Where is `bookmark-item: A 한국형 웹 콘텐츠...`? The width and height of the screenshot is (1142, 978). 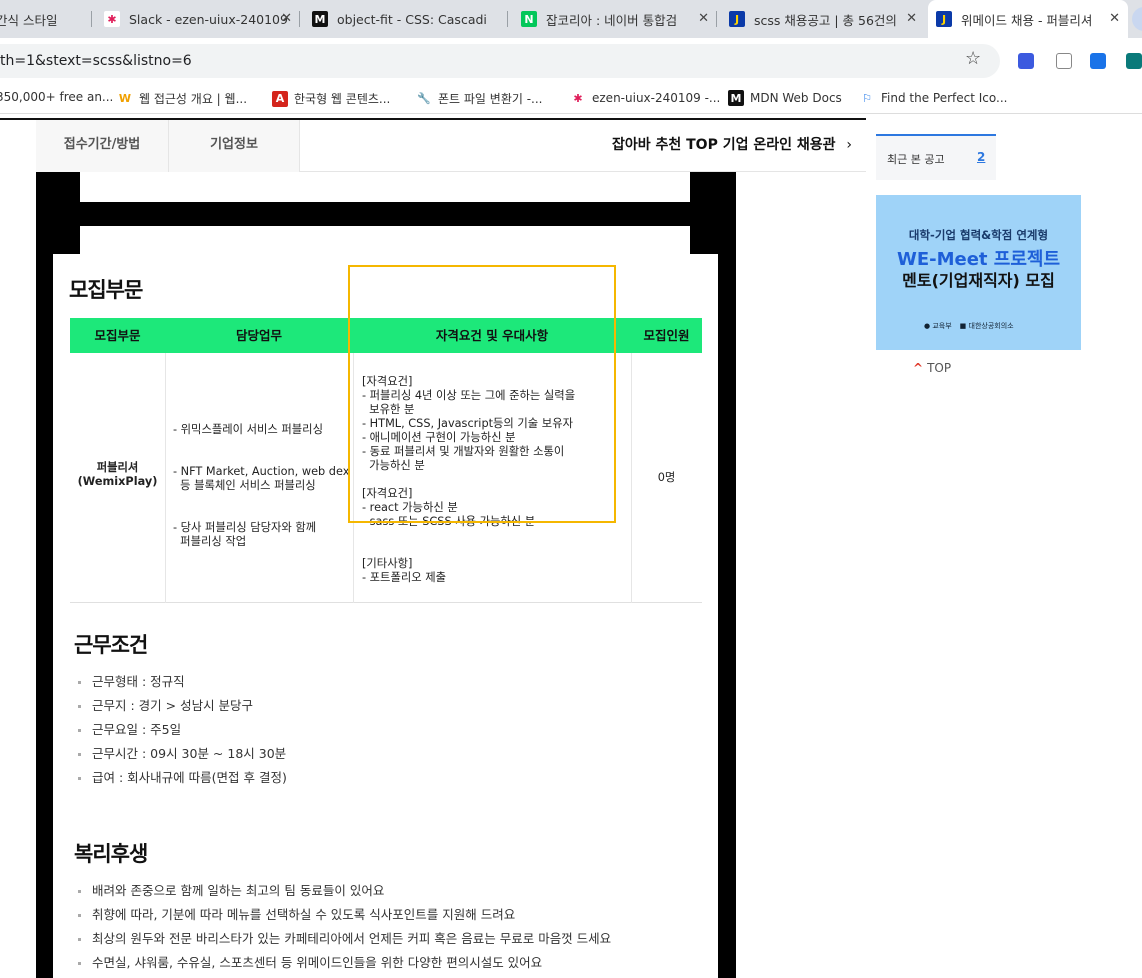 bookmark-item: A 한국형 웹 콘텐츠... is located at coordinates (331, 98).